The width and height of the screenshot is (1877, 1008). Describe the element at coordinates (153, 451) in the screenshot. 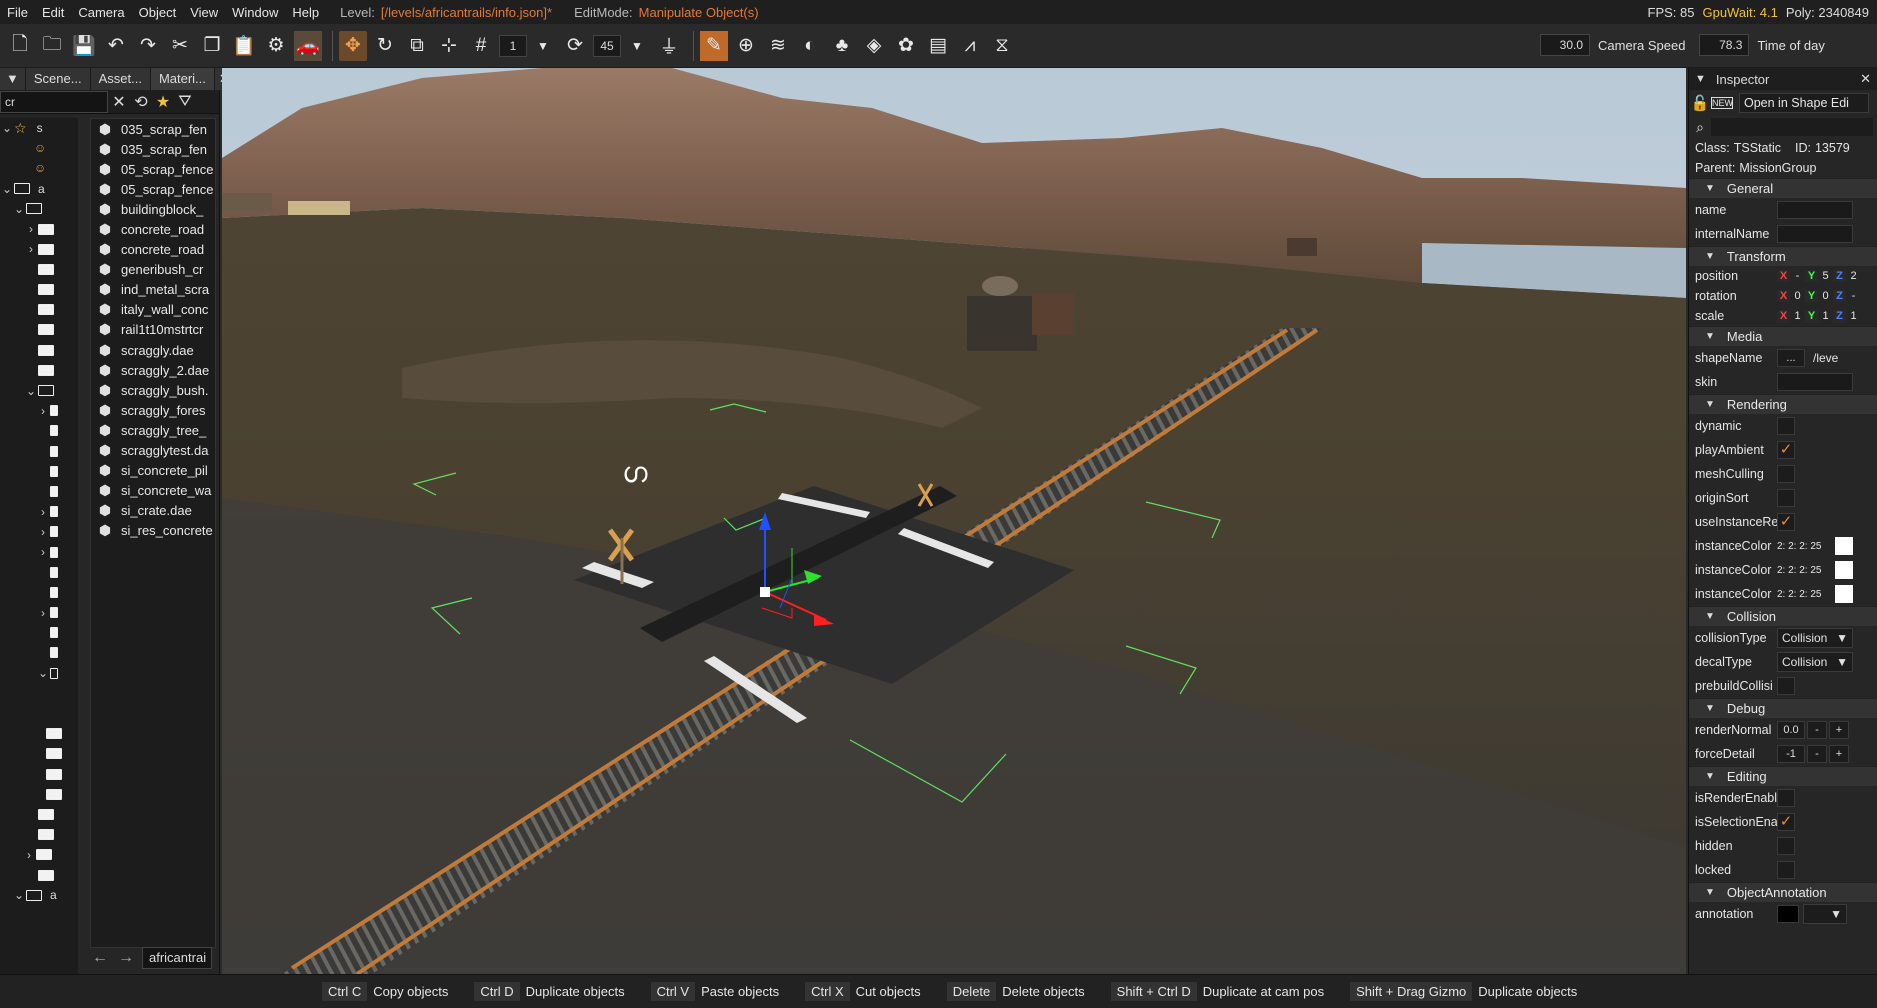

I see `list-item: ⬢ scragglytest.da` at that location.